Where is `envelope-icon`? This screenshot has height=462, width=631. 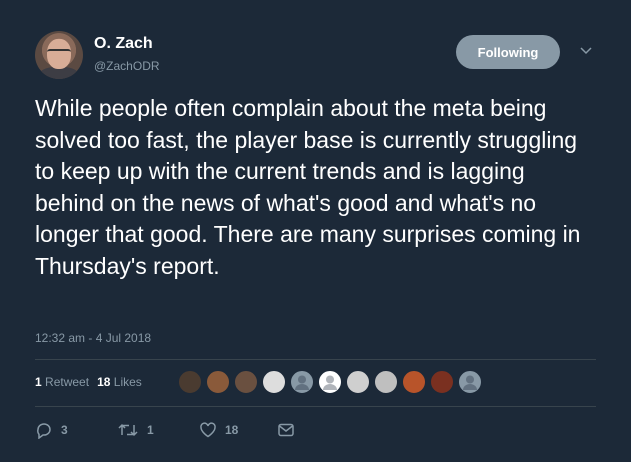 envelope-icon is located at coordinates (286, 430).